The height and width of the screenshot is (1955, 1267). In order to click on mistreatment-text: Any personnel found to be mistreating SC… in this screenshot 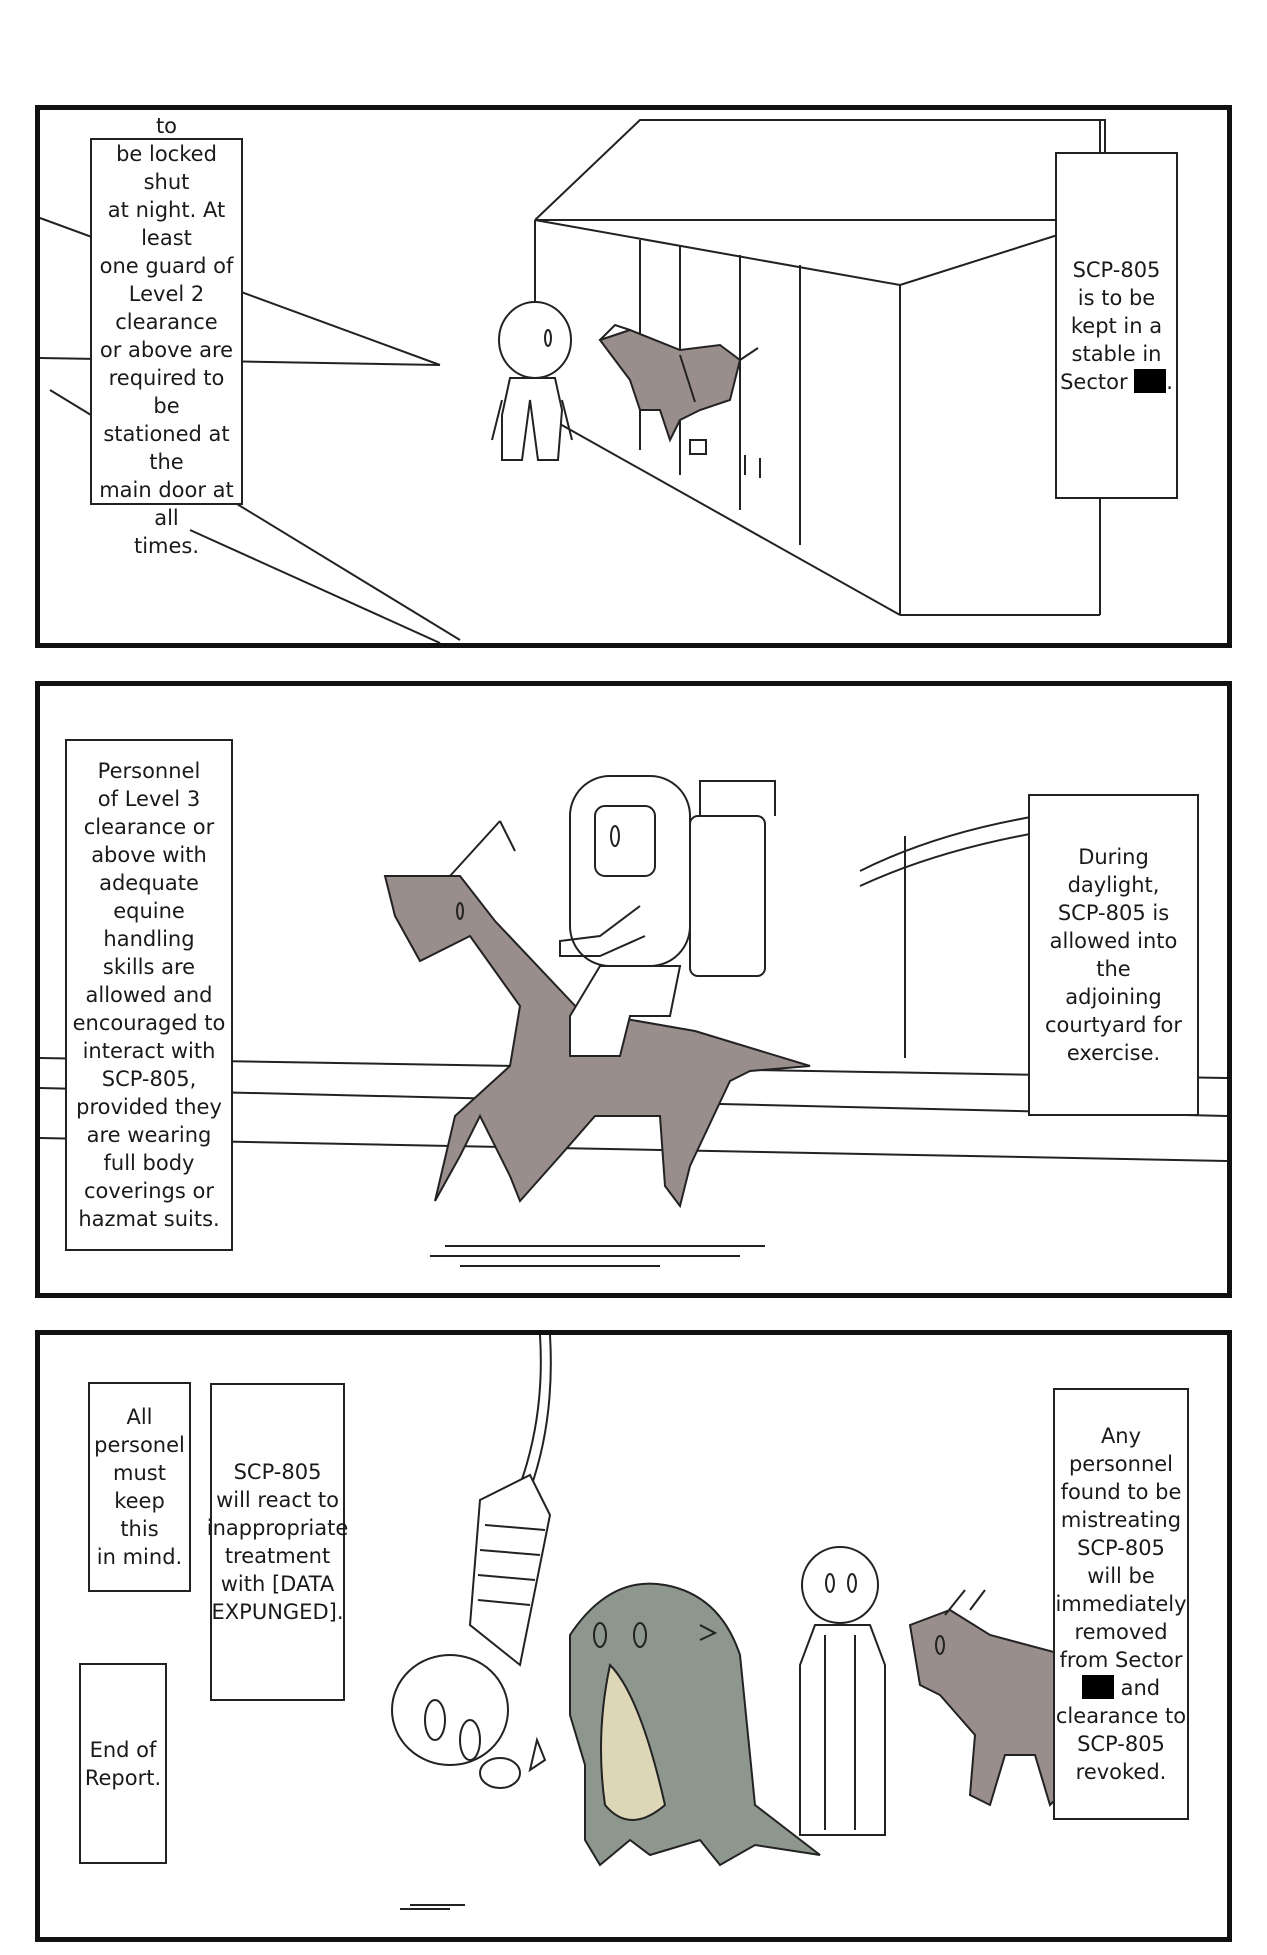, I will do `click(1120, 1604)`.